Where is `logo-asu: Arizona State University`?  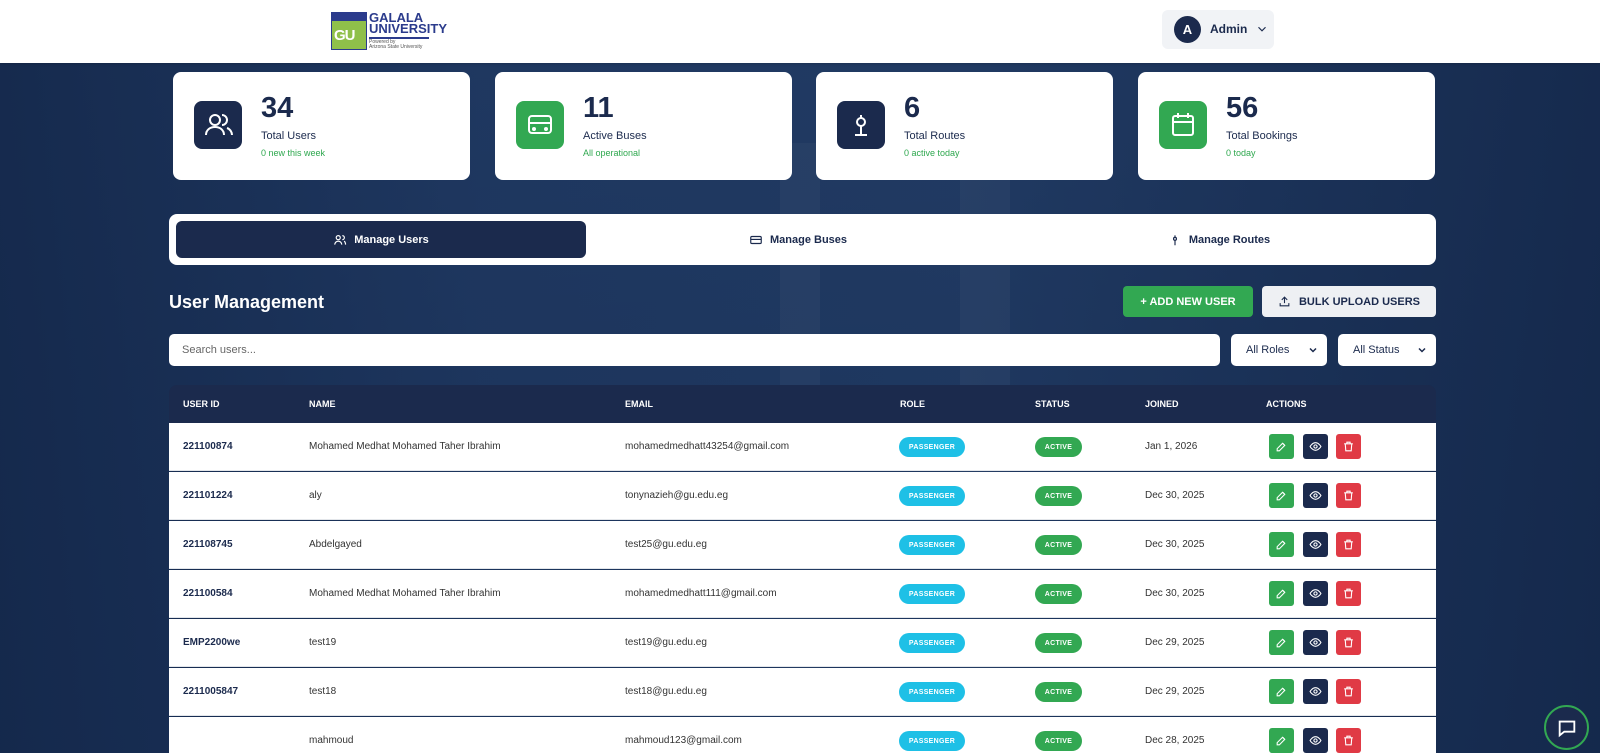
logo-asu: Arizona State University is located at coordinates (396, 47).